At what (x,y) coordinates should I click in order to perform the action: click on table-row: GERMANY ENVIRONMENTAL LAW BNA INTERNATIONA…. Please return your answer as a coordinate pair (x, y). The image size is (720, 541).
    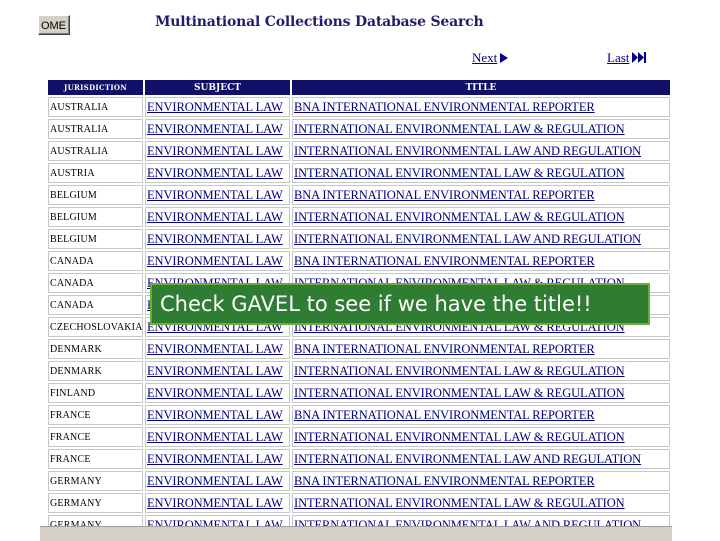
    Looking at the image, I should click on (359, 481).